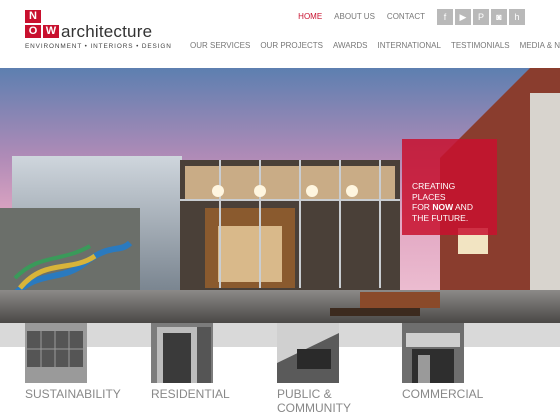  I want to click on category-label: SUSTAINABILITY, so click(73, 394).